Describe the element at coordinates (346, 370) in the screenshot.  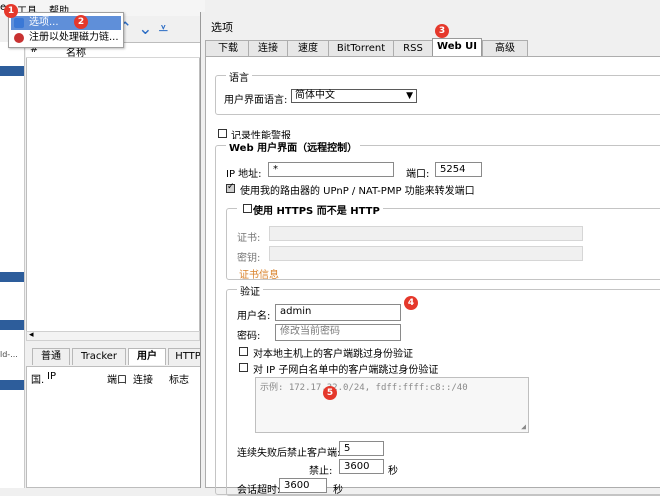
I see `bypass-whitelist-label: 对 IP 子网白名单中的客户端跳过身份验证` at that location.